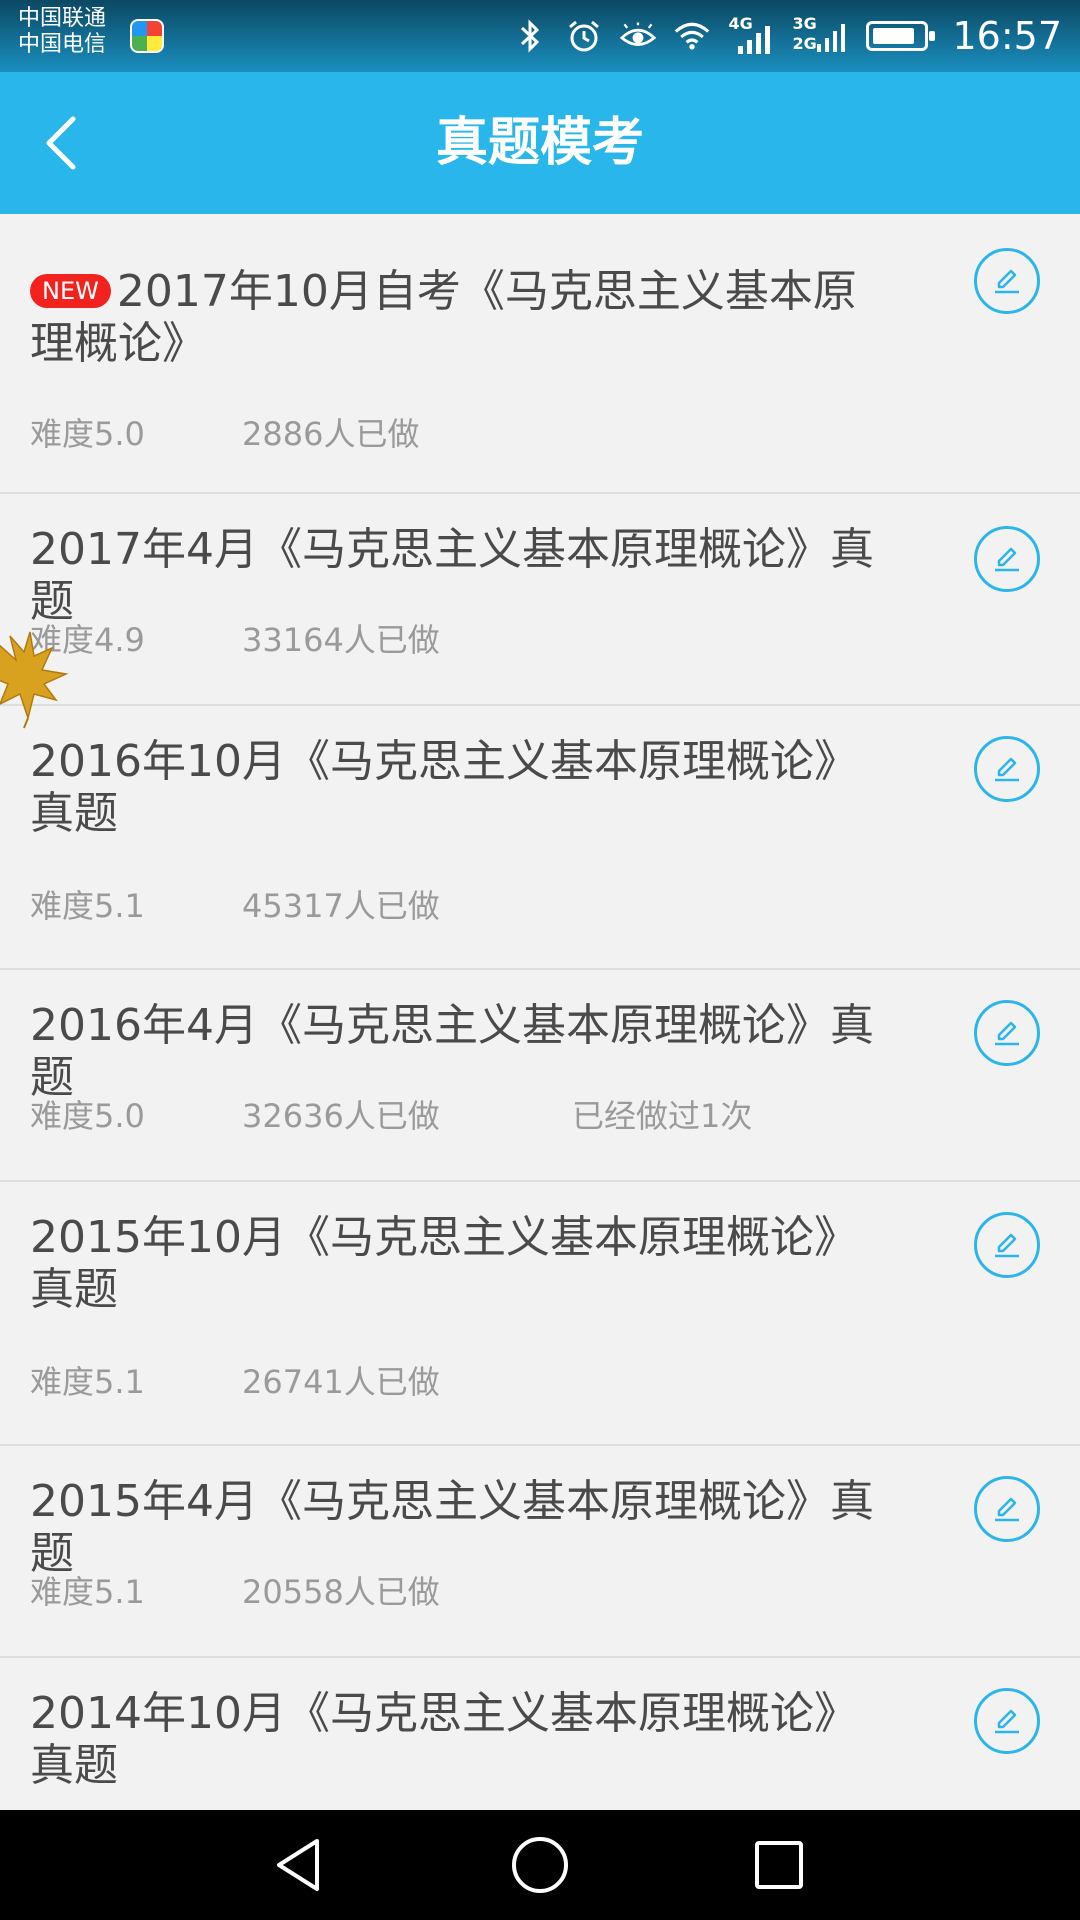 The image size is (1080, 1920). What do you see at coordinates (452, 575) in the screenshot?
I see `item-title: 2017年4月《马克思主义基本原理概论》真题` at bounding box center [452, 575].